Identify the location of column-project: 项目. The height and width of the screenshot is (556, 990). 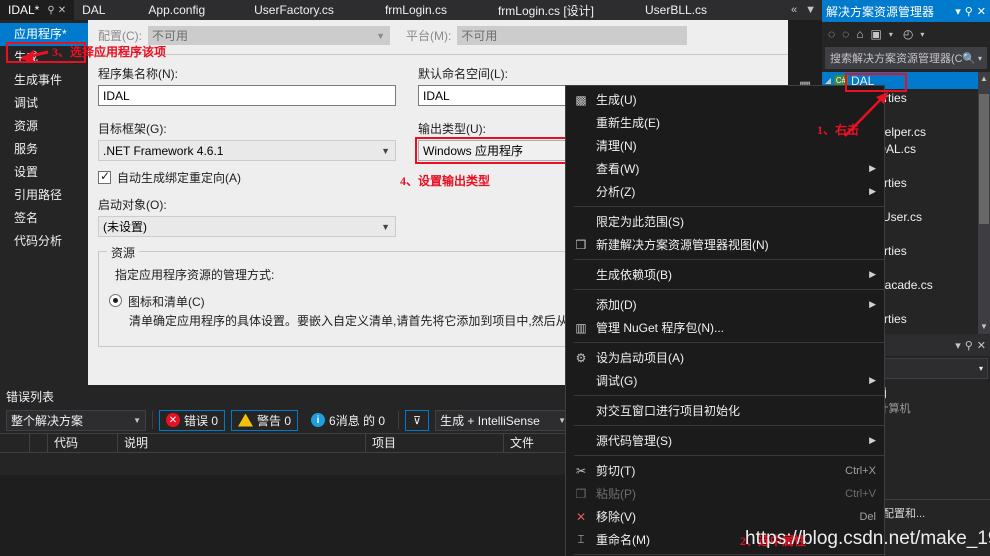
(435, 443).